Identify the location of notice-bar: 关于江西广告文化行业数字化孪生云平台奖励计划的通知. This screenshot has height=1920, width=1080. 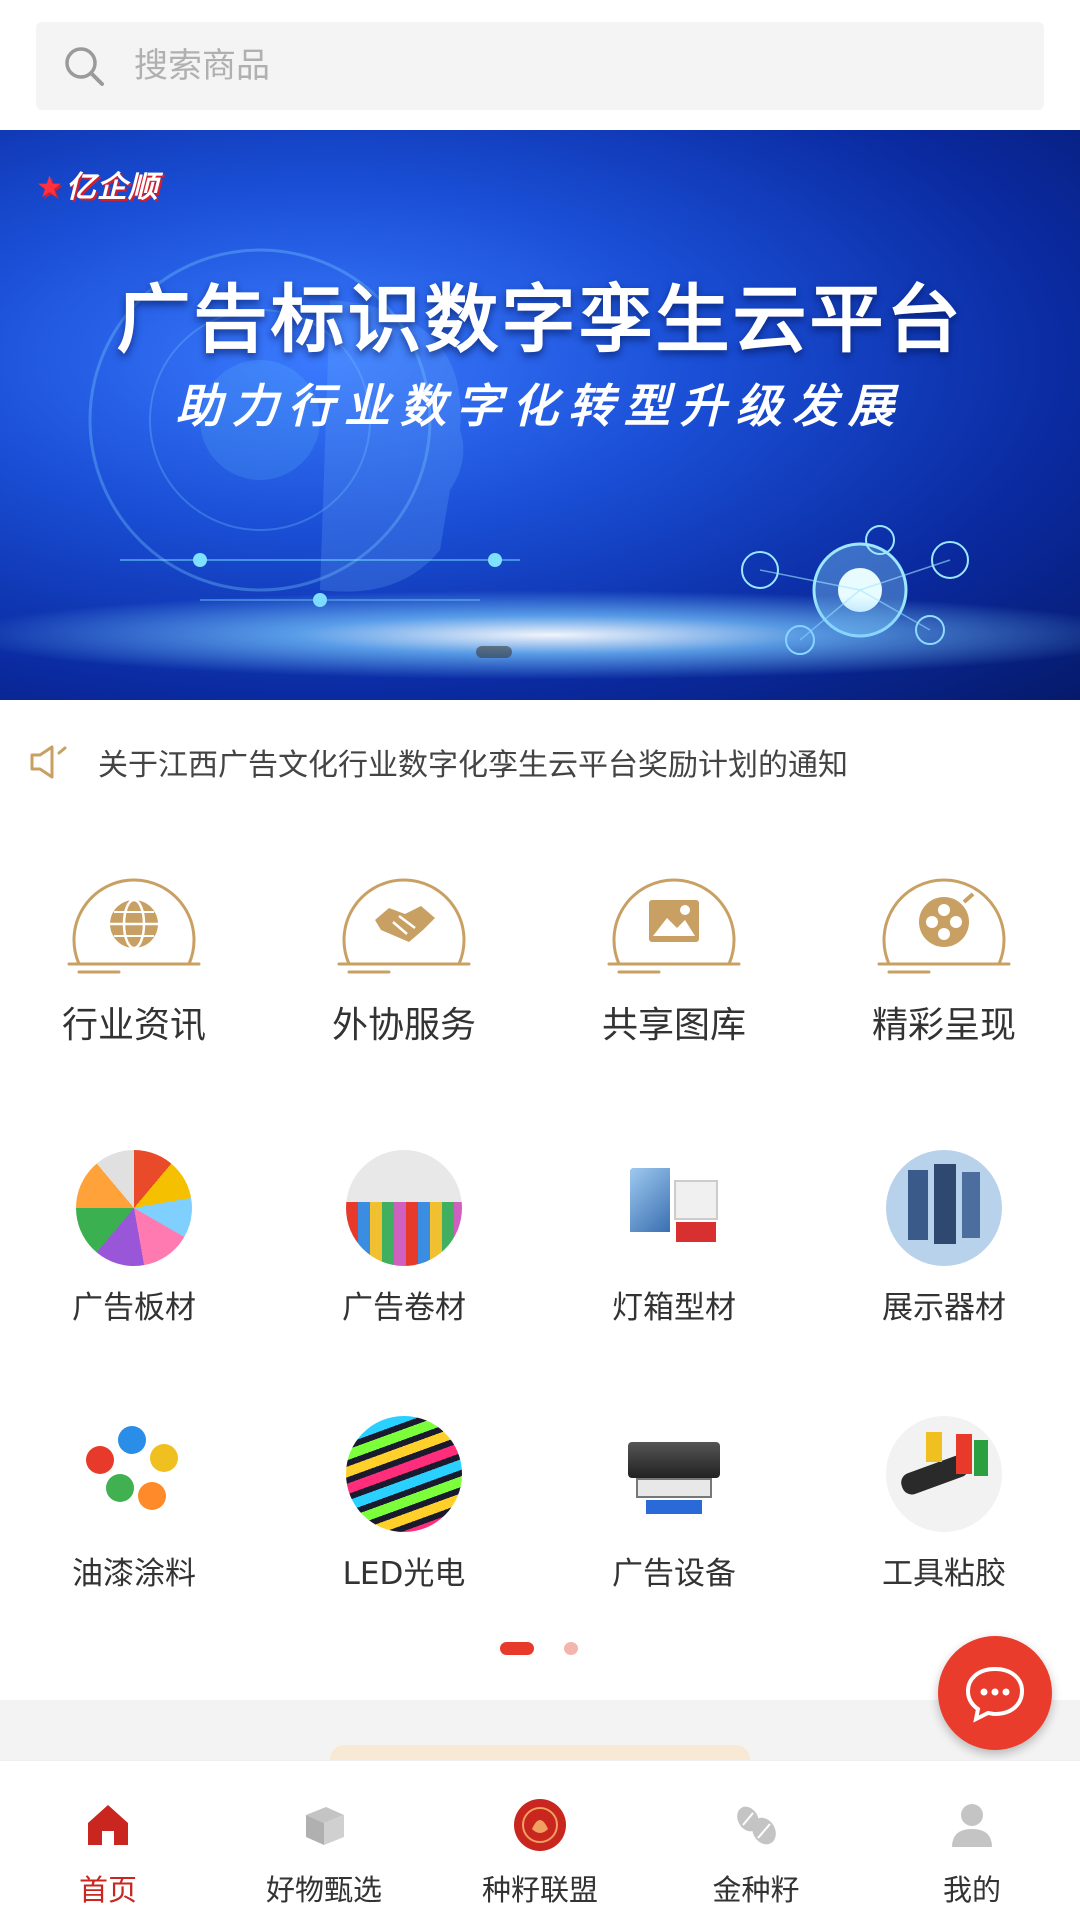
(540, 762).